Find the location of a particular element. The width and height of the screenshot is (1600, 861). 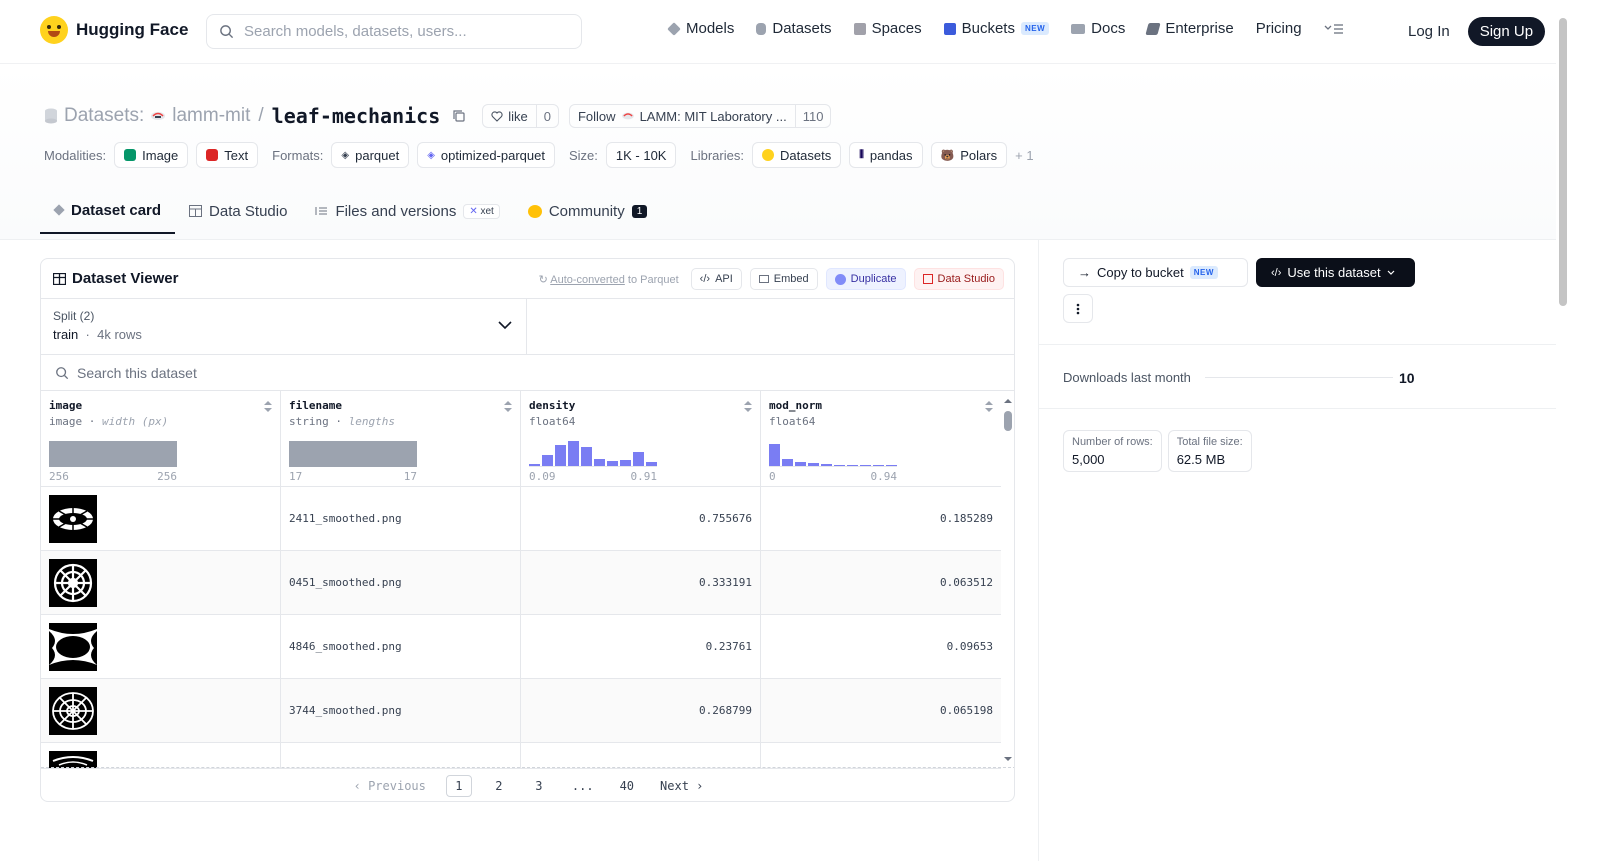

library-polars-tag: 🐻 Polars is located at coordinates (969, 155).